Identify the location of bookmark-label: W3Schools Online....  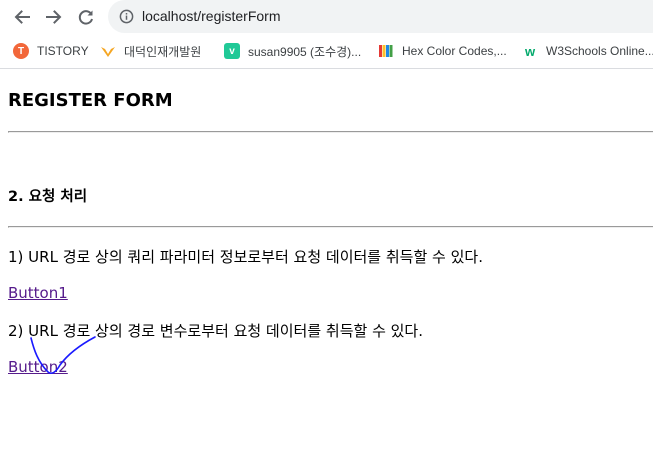
(599, 51).